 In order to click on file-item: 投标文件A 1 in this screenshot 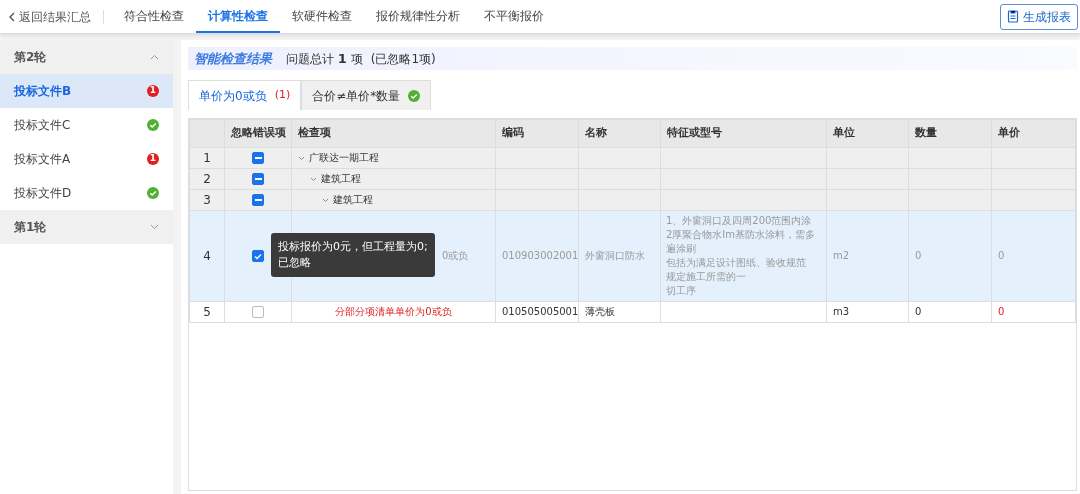, I will do `click(86, 159)`.